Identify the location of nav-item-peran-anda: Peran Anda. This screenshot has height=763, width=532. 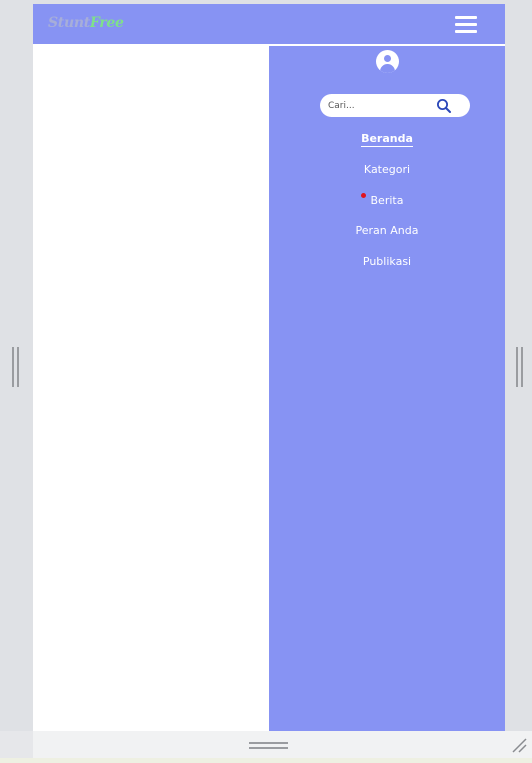
(387, 230).